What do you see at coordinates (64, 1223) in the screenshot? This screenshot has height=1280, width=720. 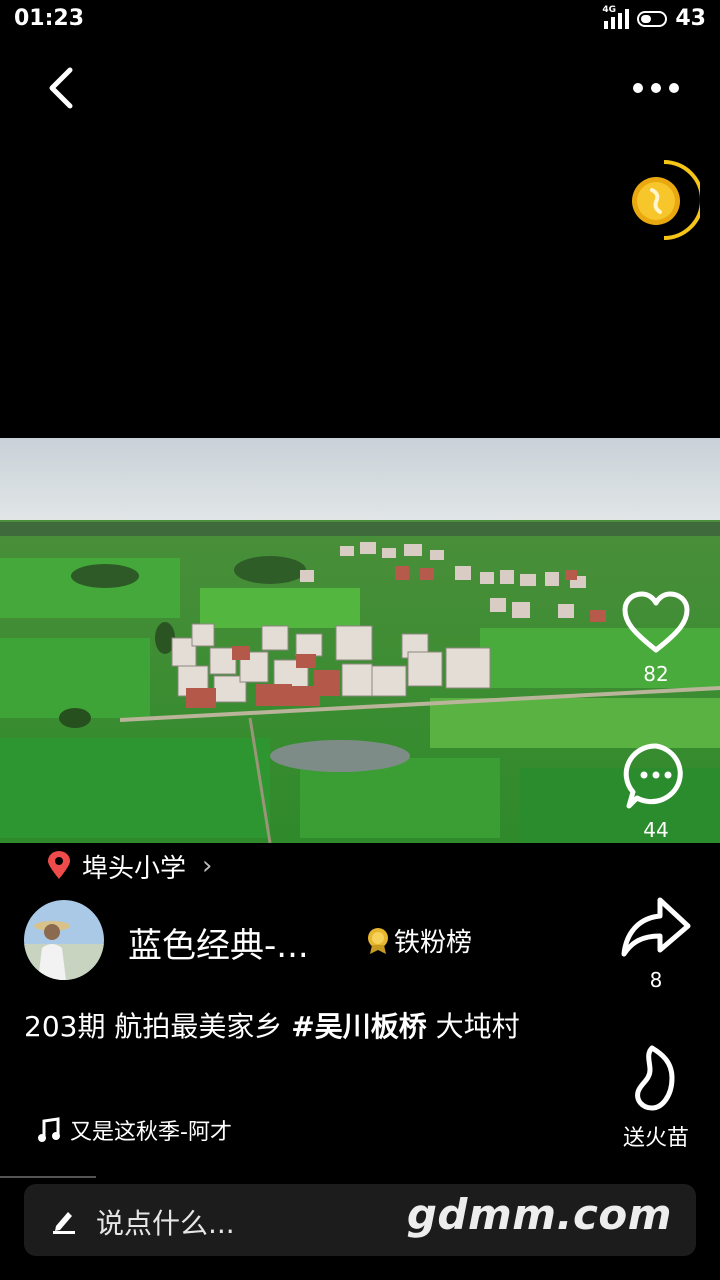 I see `pencil-icon` at bounding box center [64, 1223].